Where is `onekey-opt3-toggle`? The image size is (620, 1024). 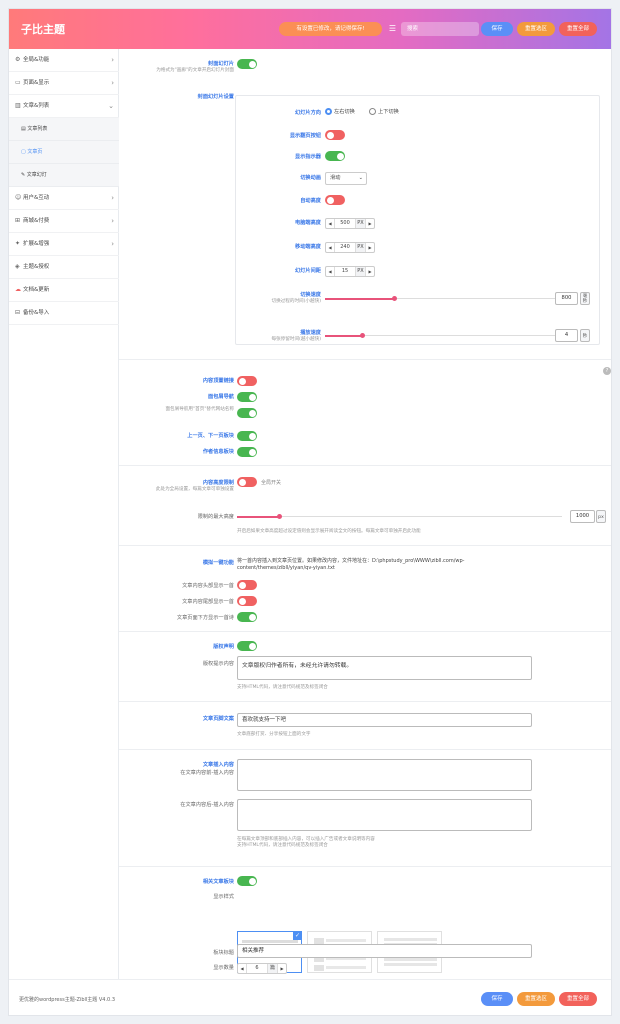 onekey-opt3-toggle is located at coordinates (247, 617).